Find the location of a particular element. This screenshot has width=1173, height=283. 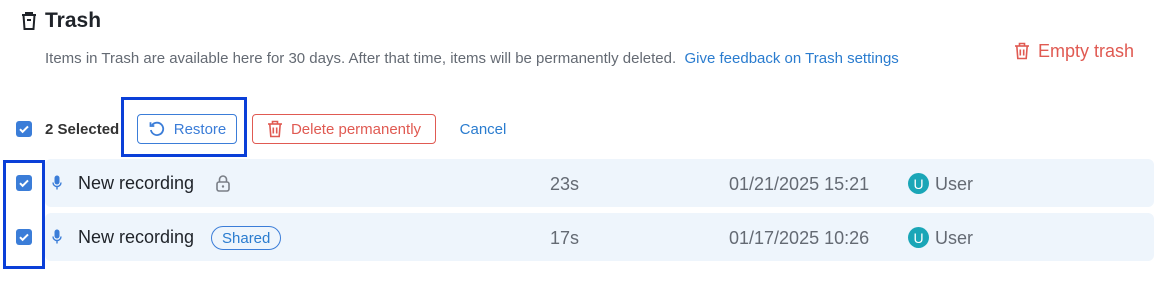

page-title: Trash is located at coordinates (73, 20).